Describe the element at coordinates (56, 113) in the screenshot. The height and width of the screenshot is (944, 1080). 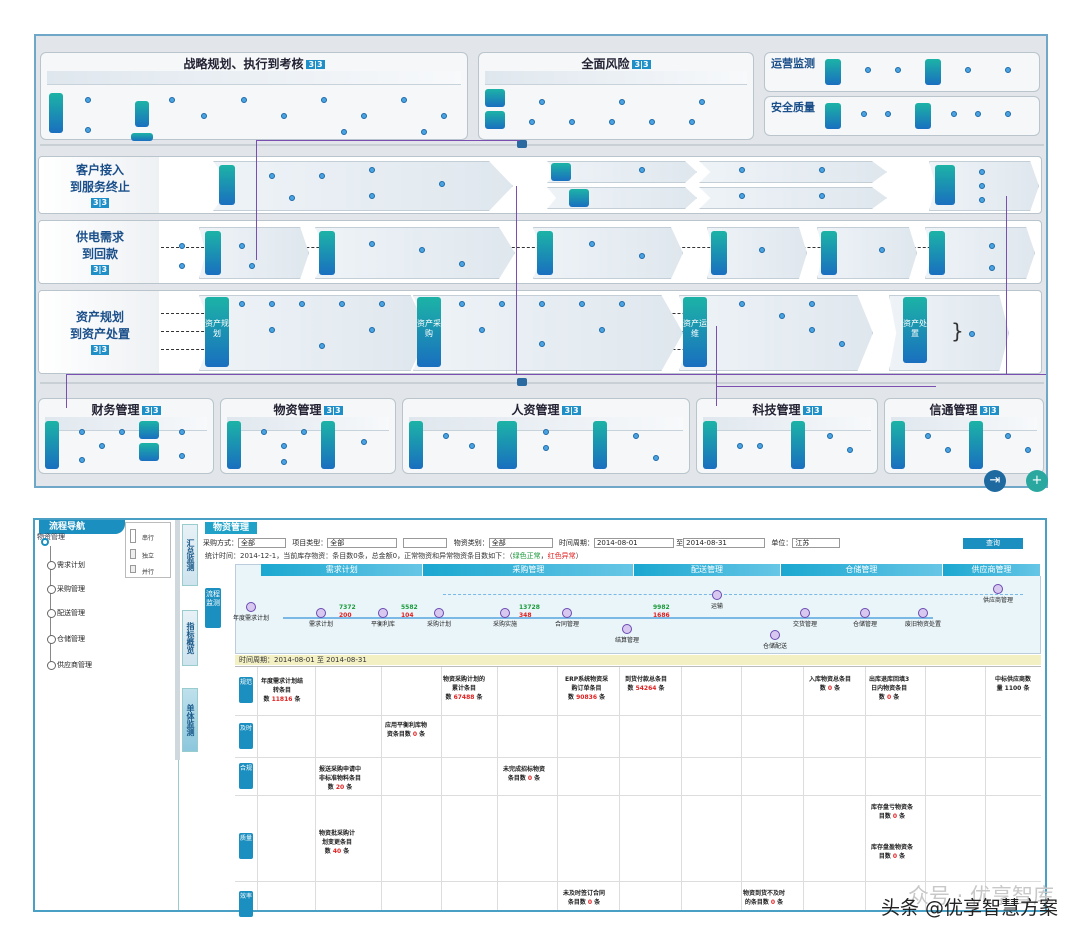
I see `strategy-badge` at that location.